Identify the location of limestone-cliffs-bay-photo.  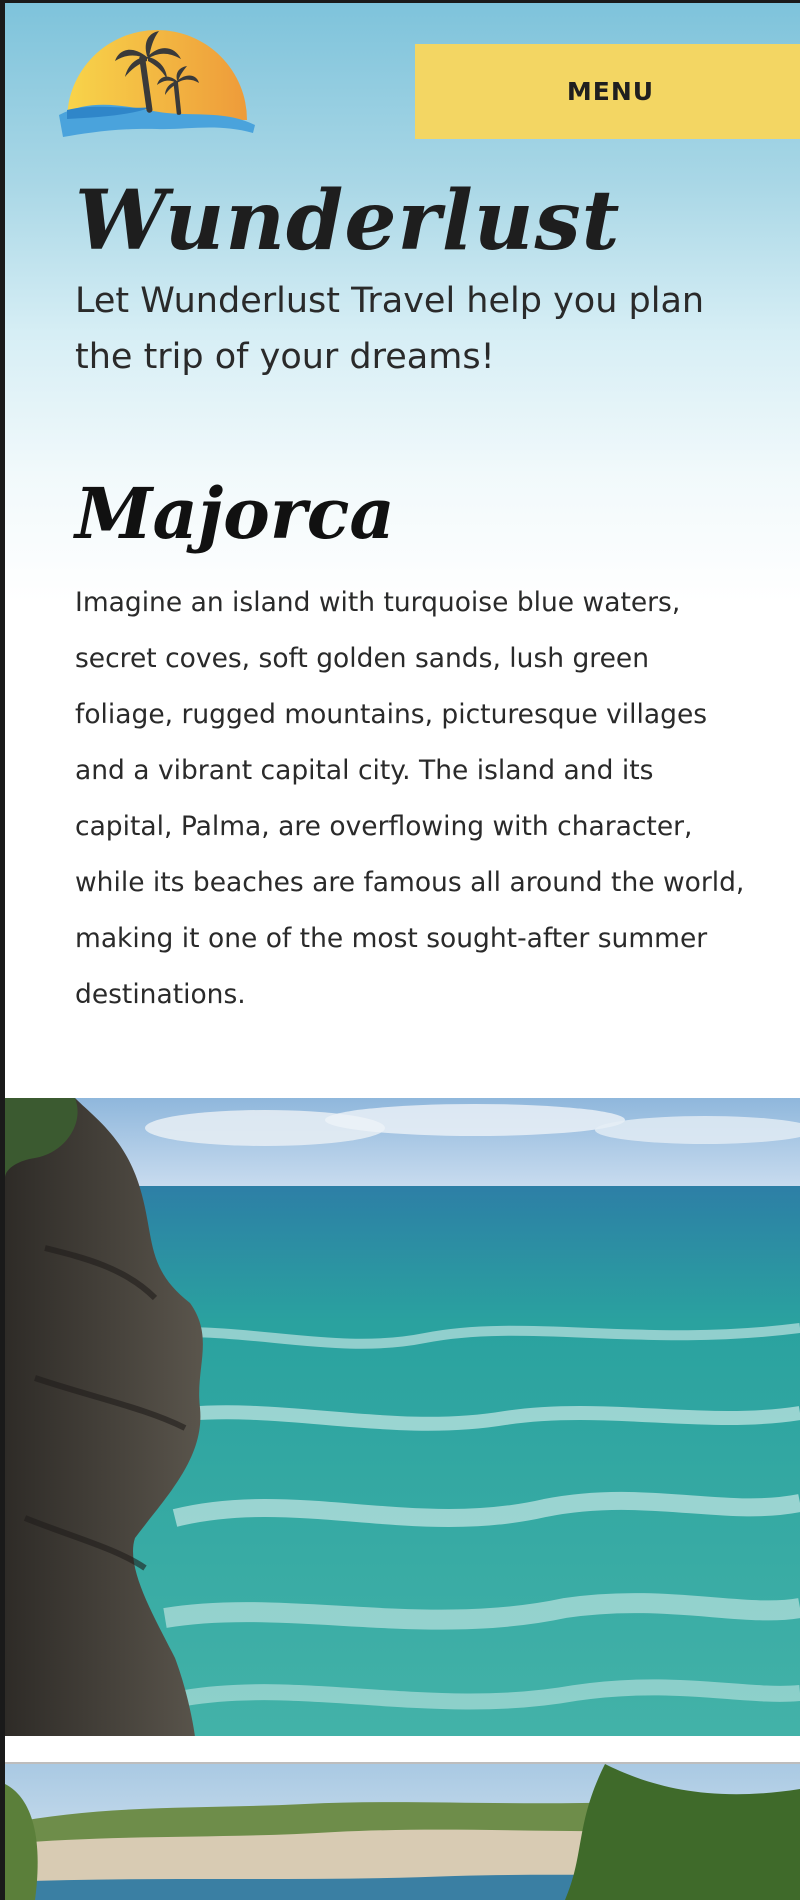
(402, 1832).